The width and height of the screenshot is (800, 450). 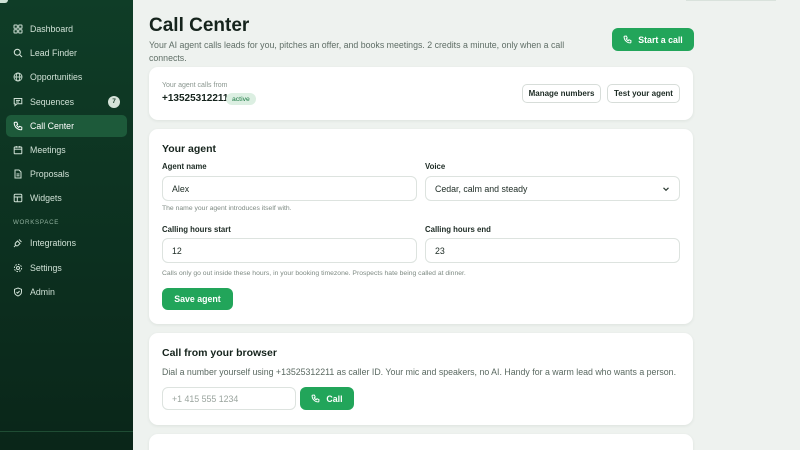 I want to click on logo-mark, so click(x=4, y=1).